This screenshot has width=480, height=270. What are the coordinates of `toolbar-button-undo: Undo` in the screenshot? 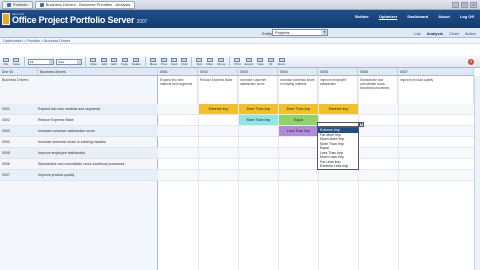 It's located at (93, 62).